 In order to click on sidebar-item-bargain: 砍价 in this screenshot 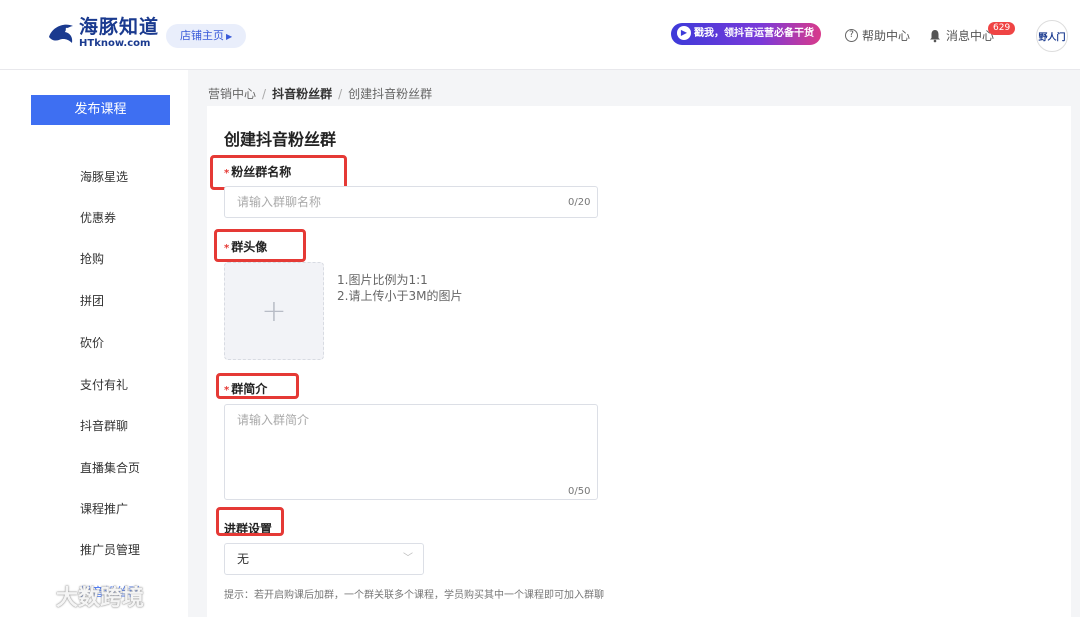, I will do `click(92, 342)`.